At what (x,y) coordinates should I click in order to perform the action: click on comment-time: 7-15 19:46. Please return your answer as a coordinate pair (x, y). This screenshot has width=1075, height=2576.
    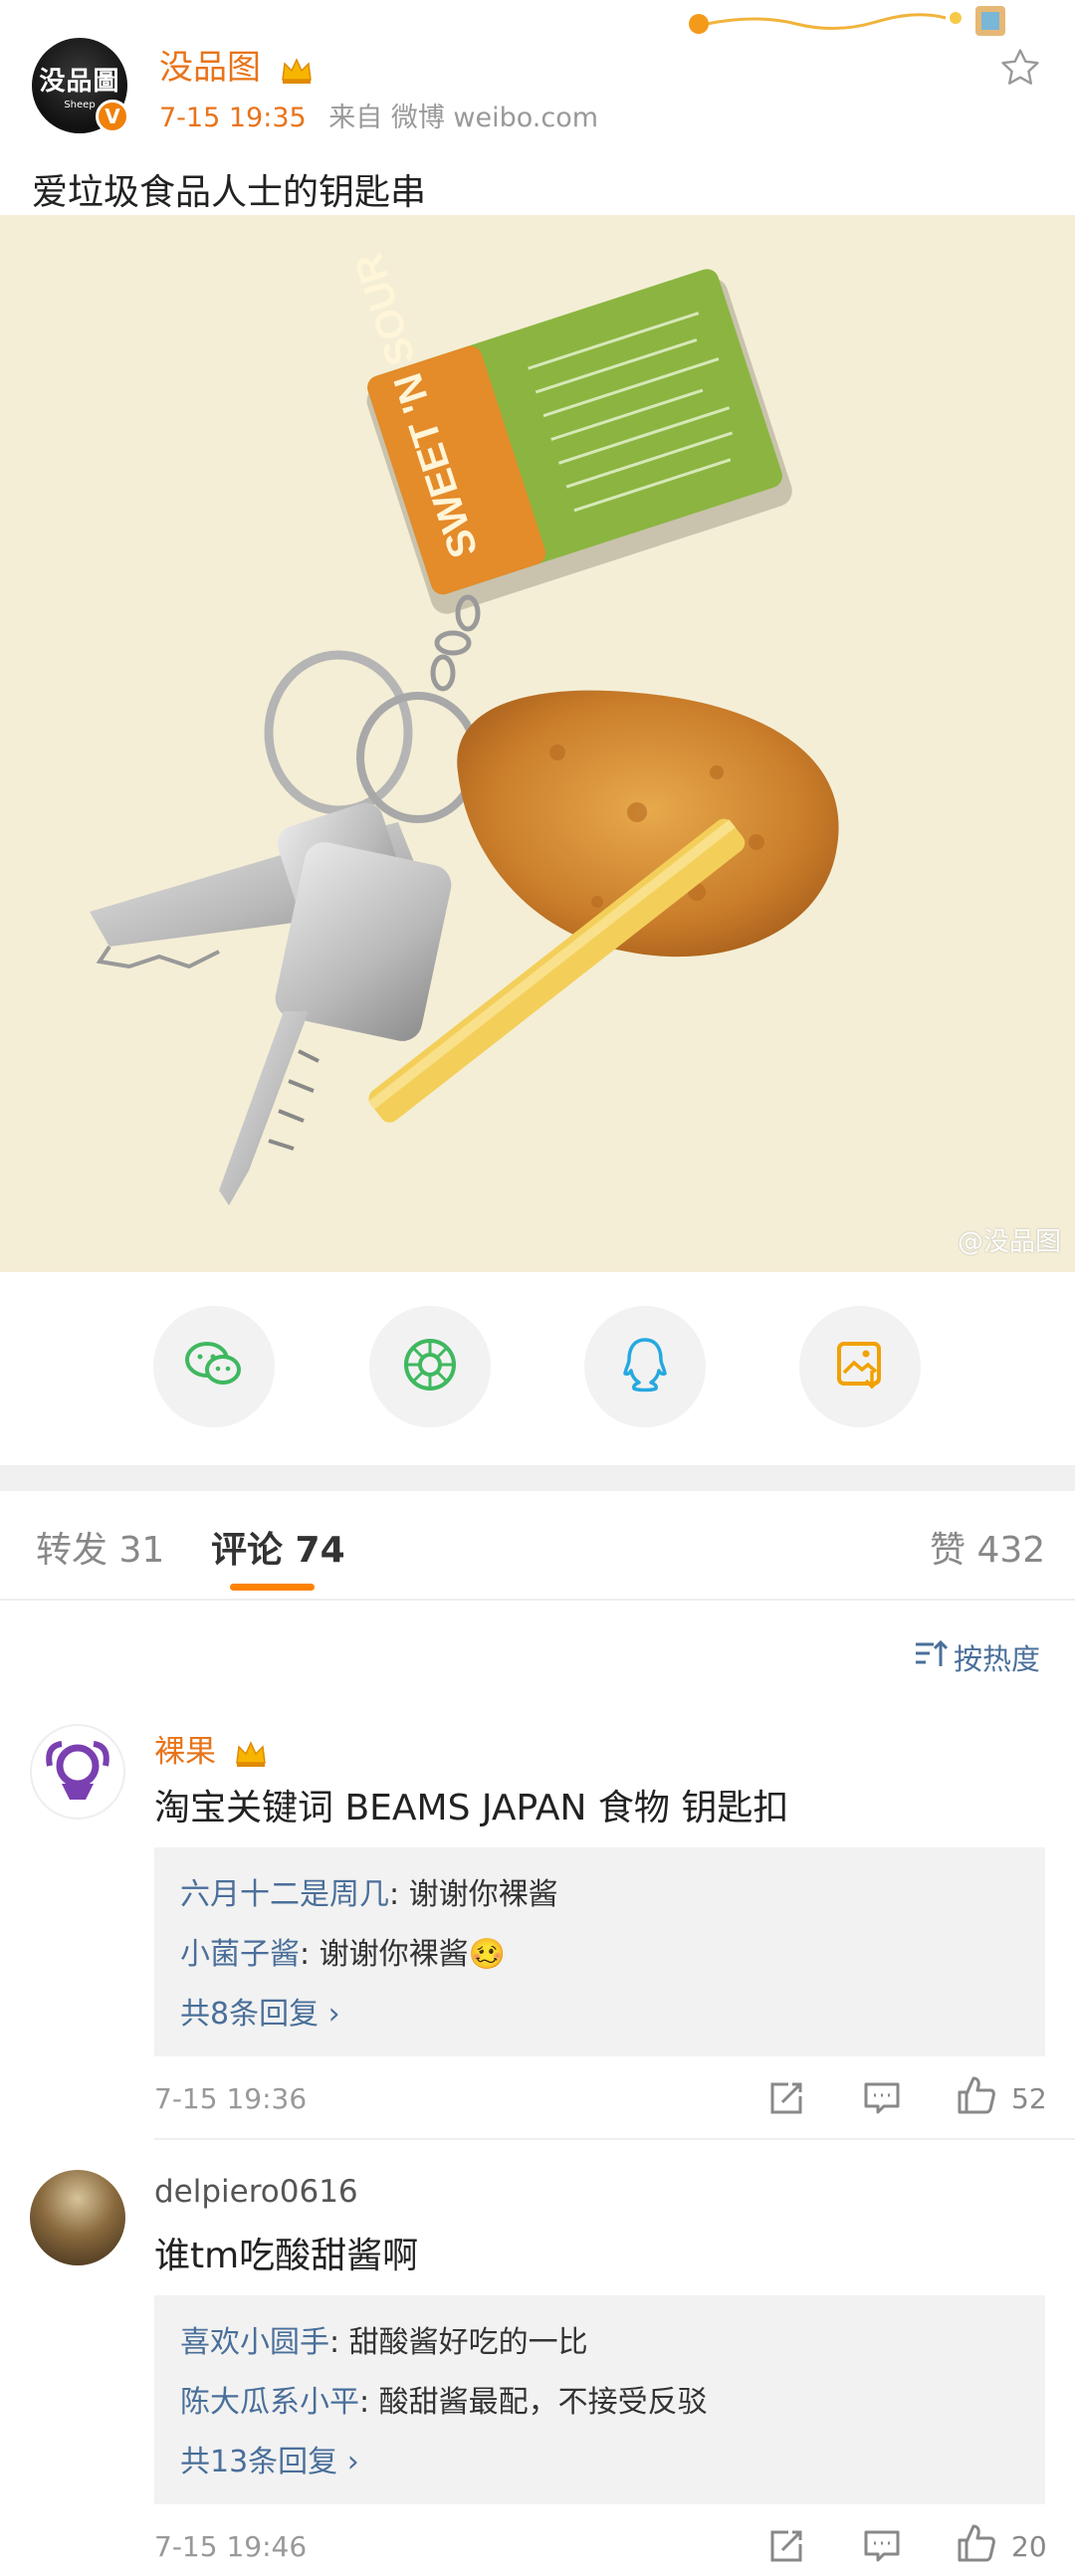
    Looking at the image, I should click on (231, 2546).